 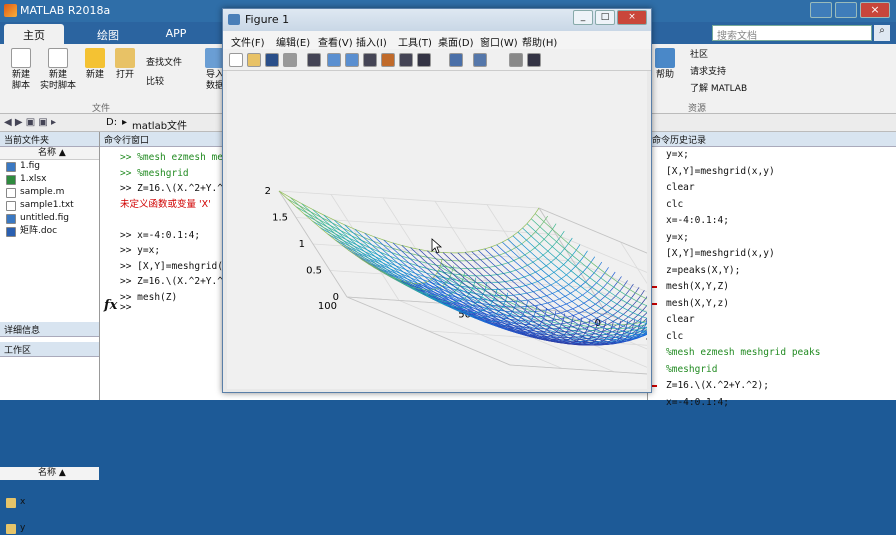 I want to click on matlab-title: MATLAB R2018a, so click(x=65, y=10).